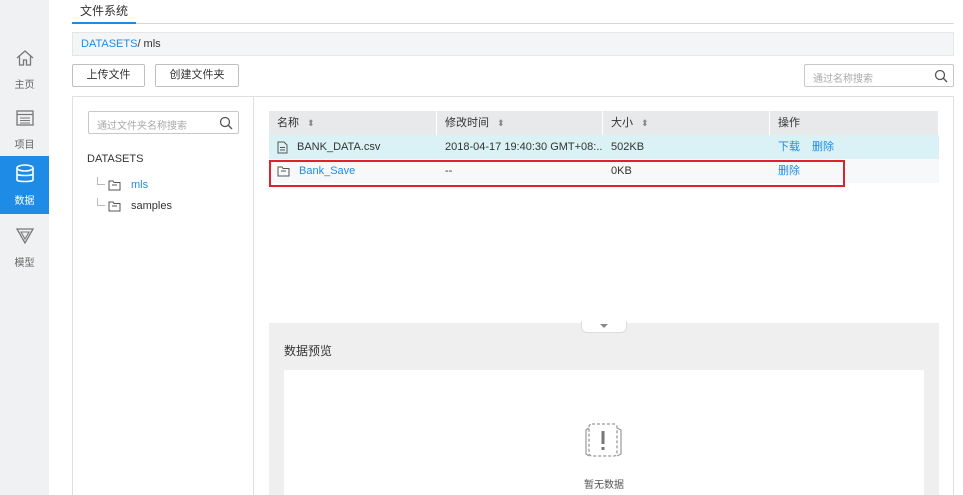 This screenshot has width=963, height=495. Describe the element at coordinates (353, 123) in the screenshot. I see `column-header-name: 名称 ⬍` at that location.